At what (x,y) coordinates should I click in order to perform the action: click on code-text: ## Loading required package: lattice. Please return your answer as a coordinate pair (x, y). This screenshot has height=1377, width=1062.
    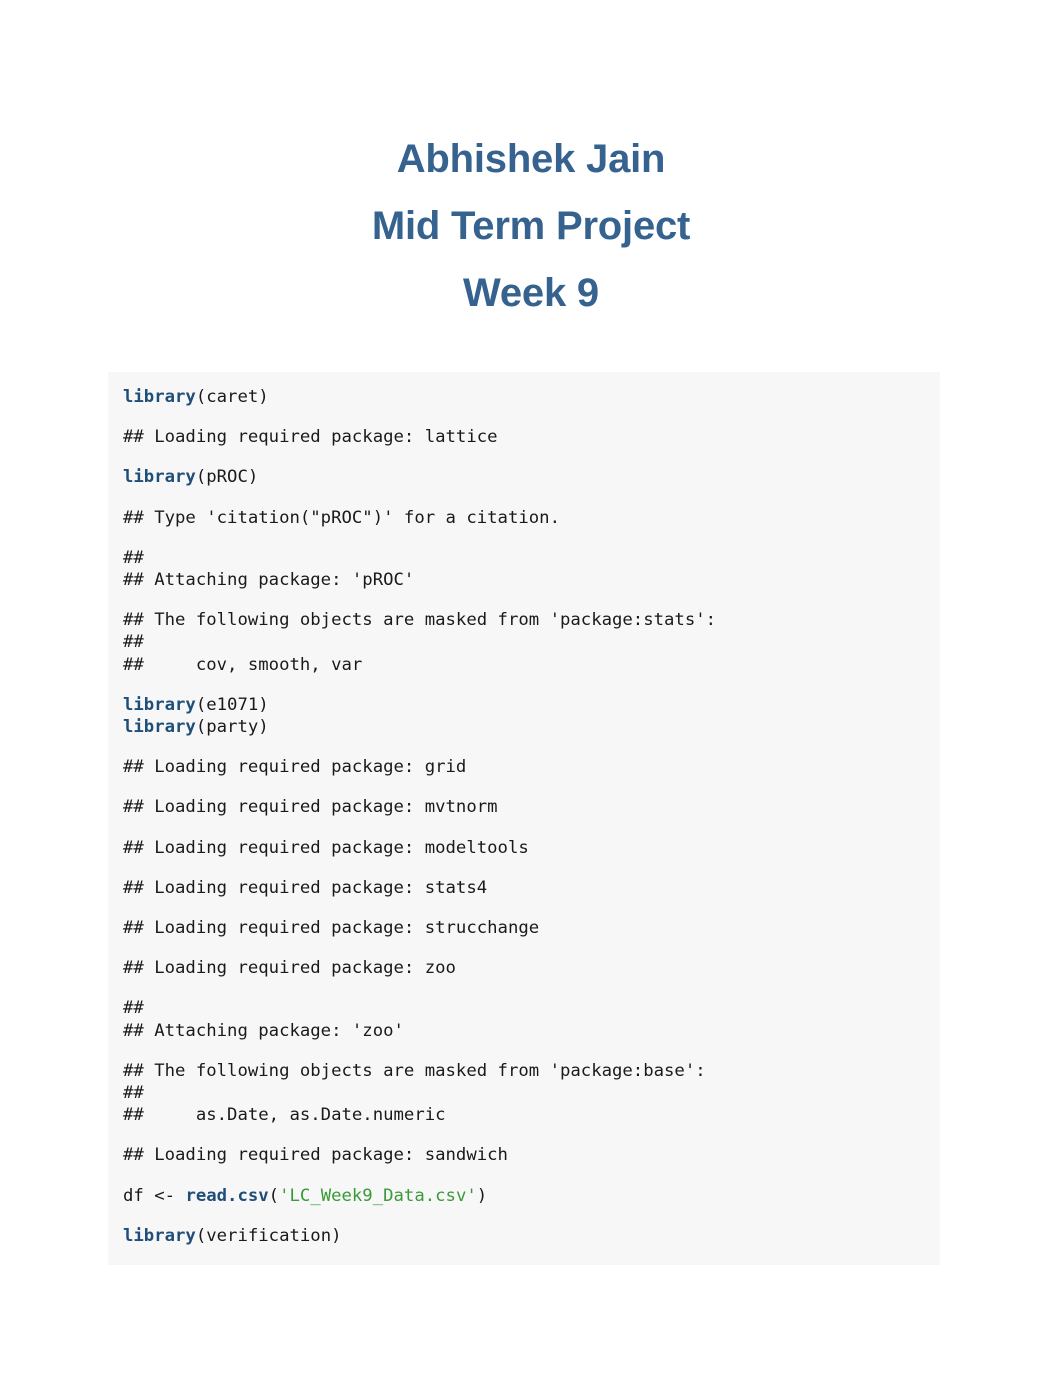
    Looking at the image, I should click on (310, 437).